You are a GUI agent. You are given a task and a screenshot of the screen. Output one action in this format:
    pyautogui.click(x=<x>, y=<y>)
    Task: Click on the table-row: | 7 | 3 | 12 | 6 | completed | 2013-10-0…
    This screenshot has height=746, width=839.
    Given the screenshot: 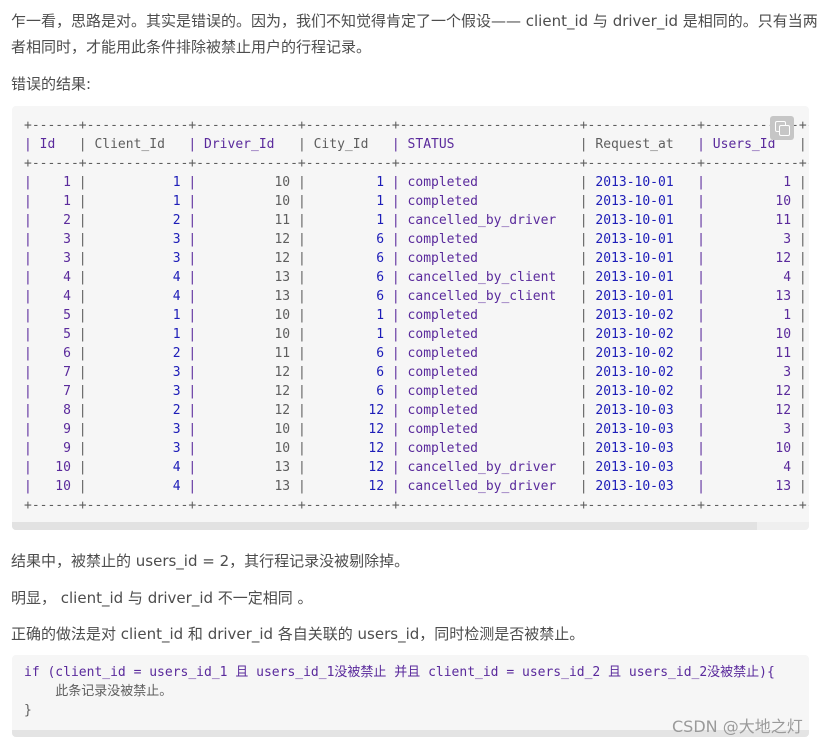 What is the action you would take?
    pyautogui.click(x=416, y=391)
    